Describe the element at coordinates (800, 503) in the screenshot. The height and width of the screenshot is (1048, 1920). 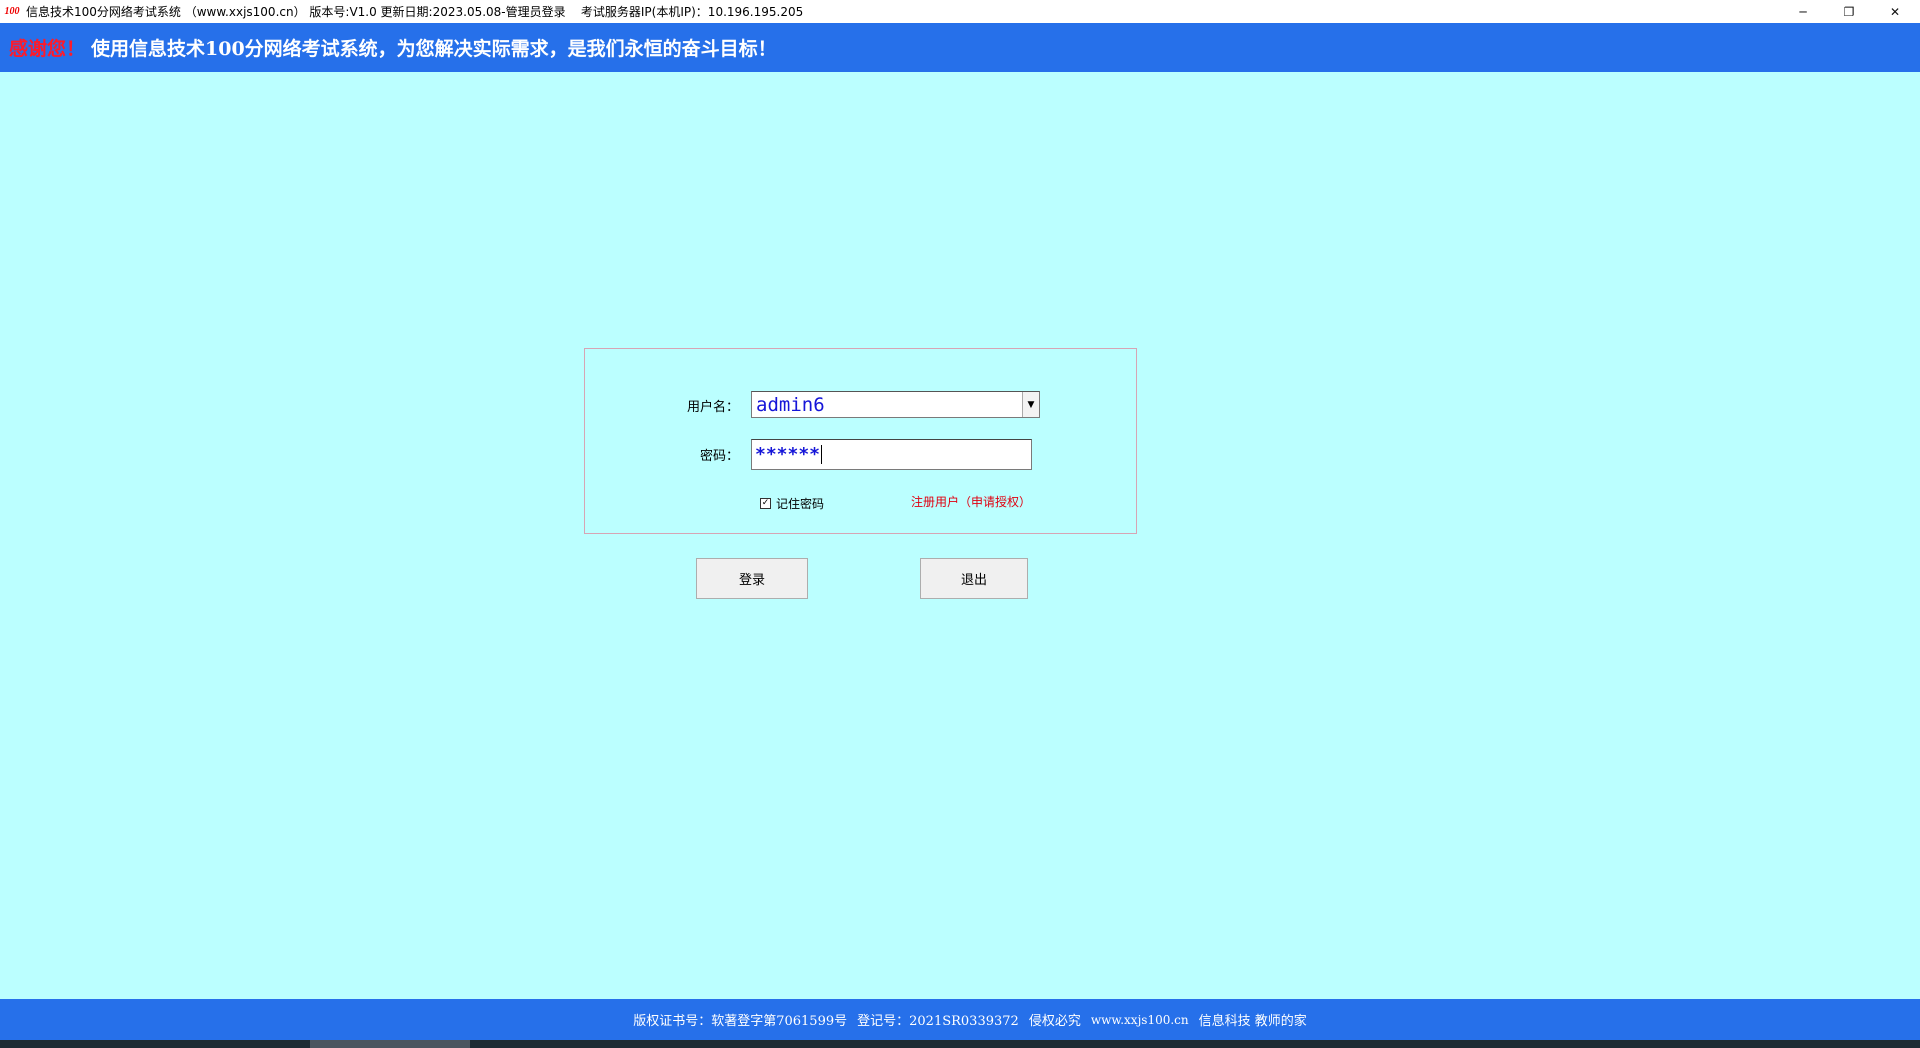
I see `remember-password-label: 记住密码` at that location.